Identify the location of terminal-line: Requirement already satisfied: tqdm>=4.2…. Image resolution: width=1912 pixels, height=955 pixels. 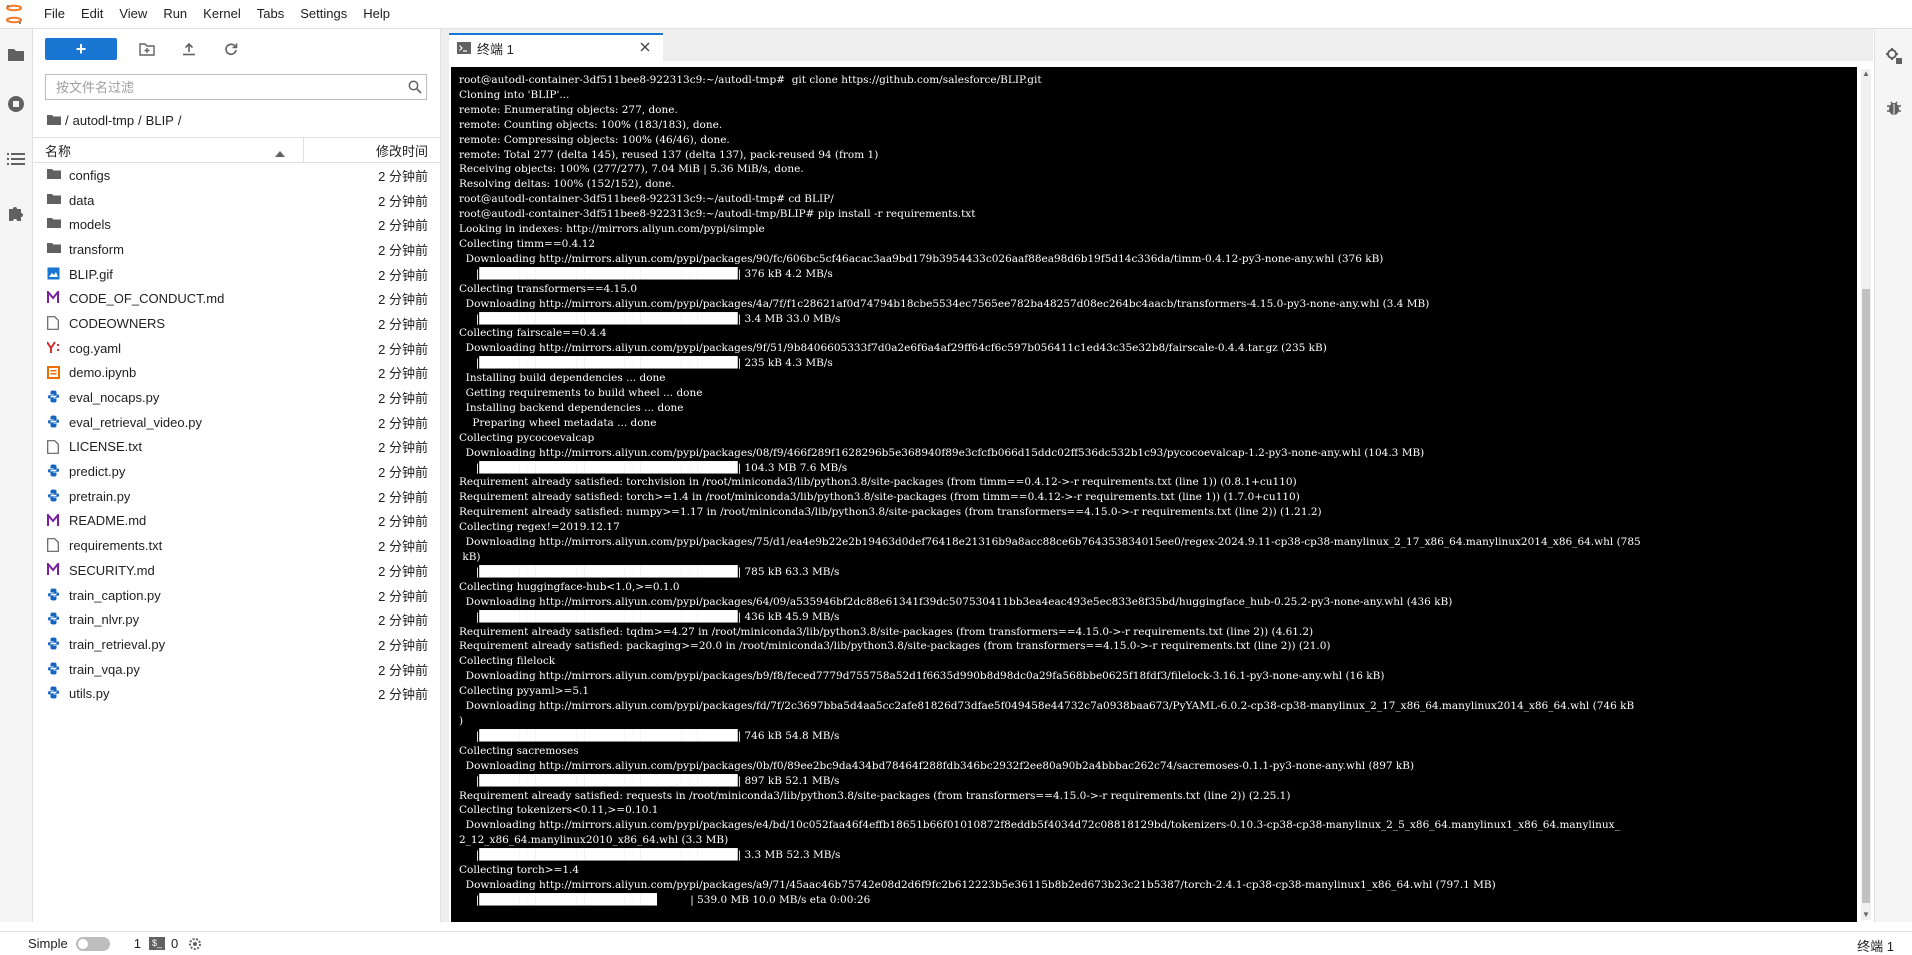
(886, 631).